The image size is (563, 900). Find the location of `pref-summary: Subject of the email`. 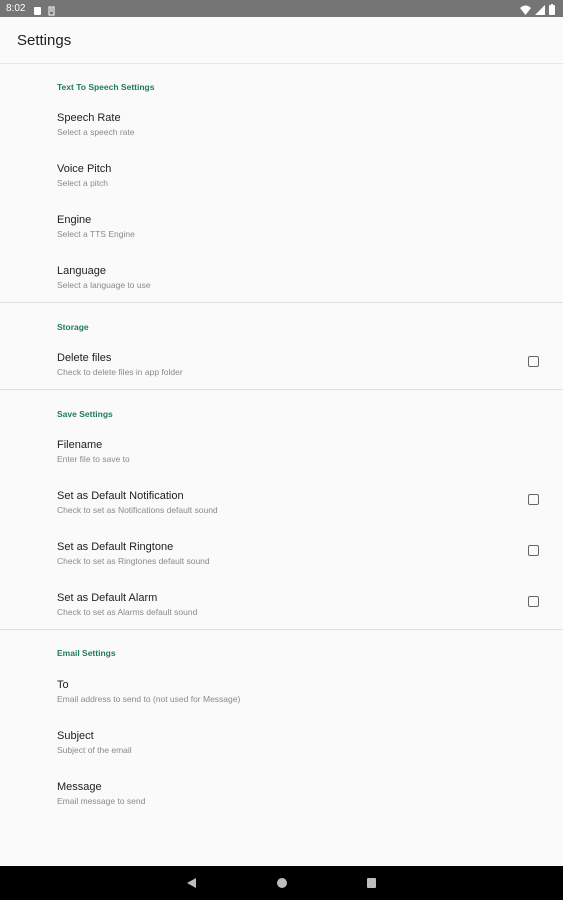

pref-summary: Subject of the email is located at coordinates (94, 750).